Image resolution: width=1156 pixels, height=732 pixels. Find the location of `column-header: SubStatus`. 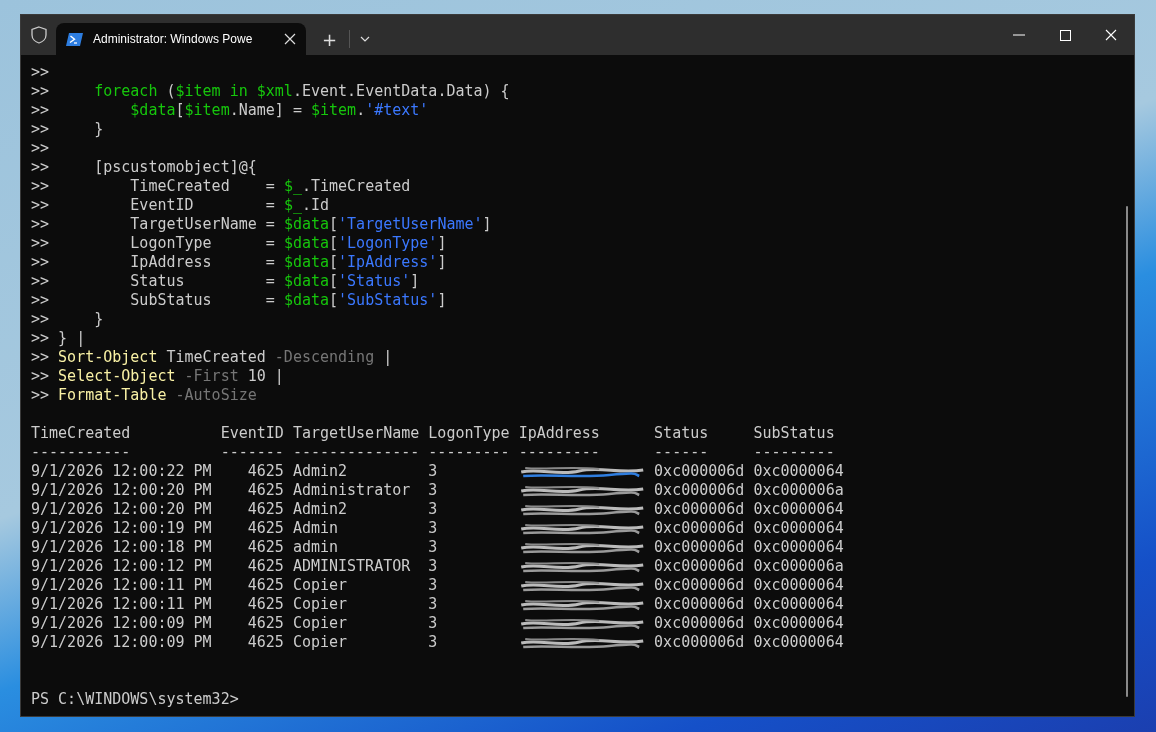

column-header: SubStatus is located at coordinates (794, 433).